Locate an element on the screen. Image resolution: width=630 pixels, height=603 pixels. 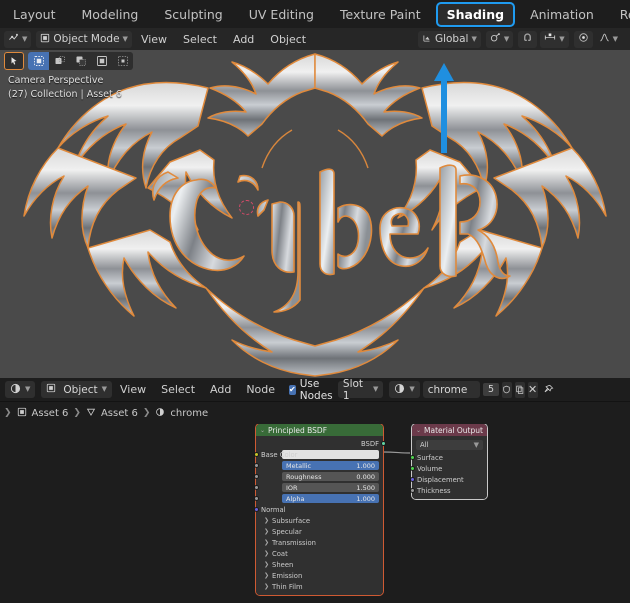
snap-magnet-icon is located at coordinates (527, 39).